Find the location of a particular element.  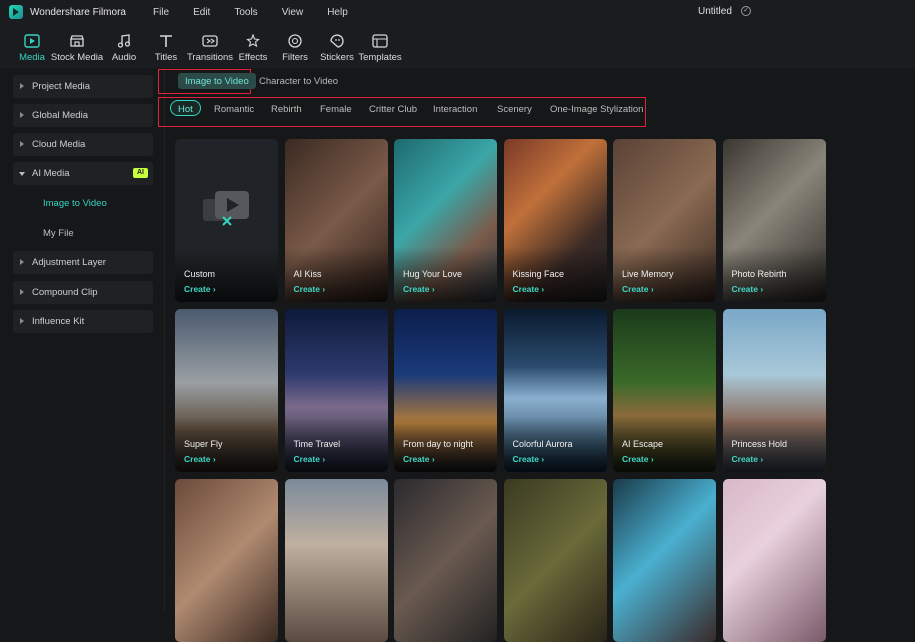

app-title: Wondershare Filmora is located at coordinates (78, 12).